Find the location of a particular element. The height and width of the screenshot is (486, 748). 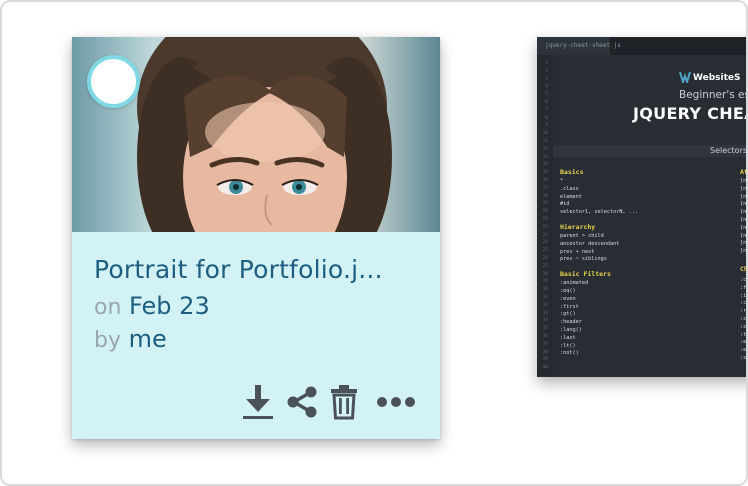

code-line: prev ~ siblings is located at coordinates (583, 259).